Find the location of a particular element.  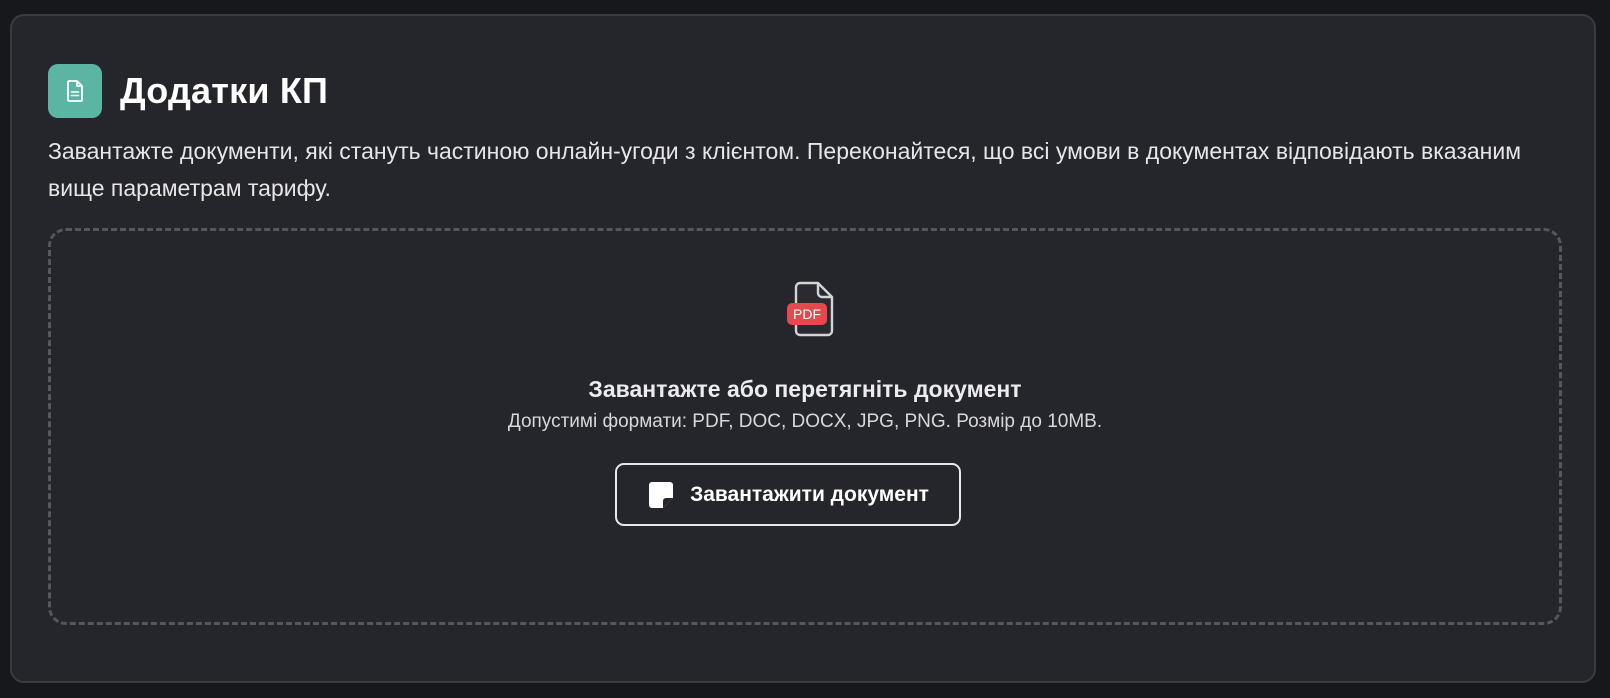

document-icon is located at coordinates (75, 91).